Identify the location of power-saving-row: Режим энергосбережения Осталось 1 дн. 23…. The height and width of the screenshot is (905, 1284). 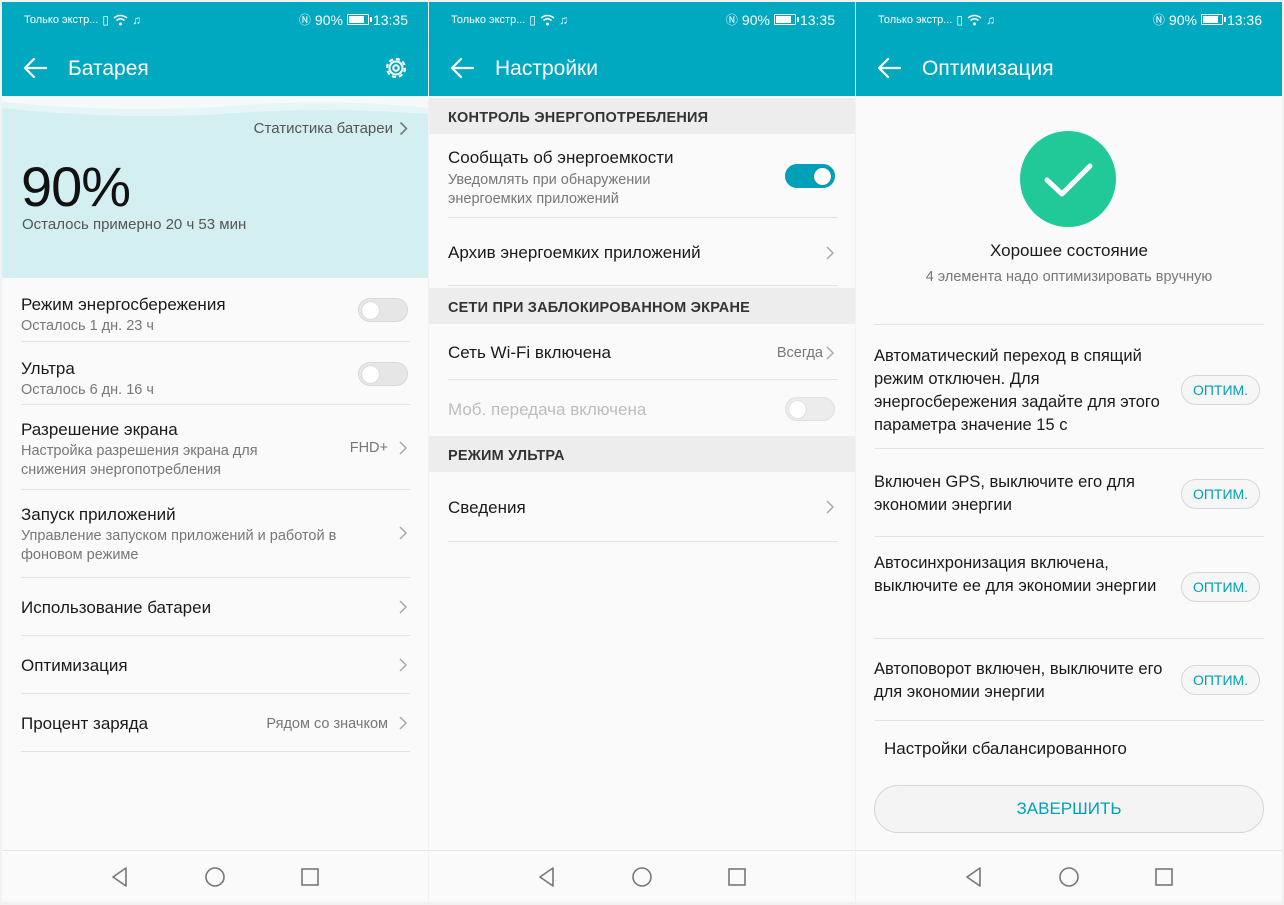
(215, 310).